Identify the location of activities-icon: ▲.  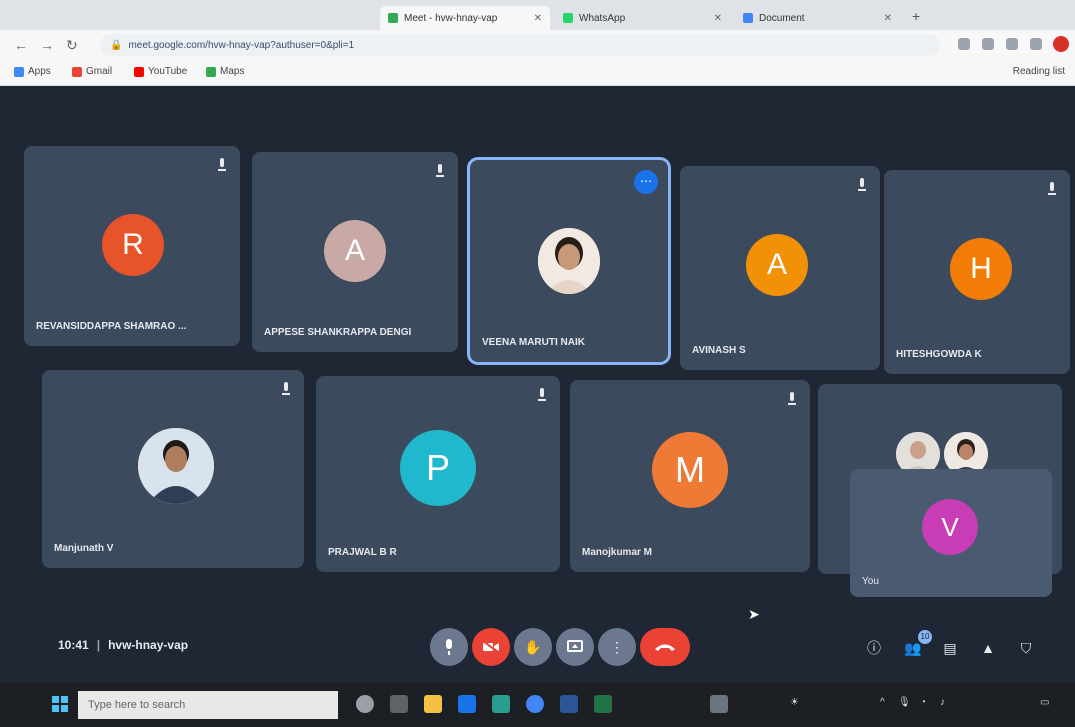
(988, 648).